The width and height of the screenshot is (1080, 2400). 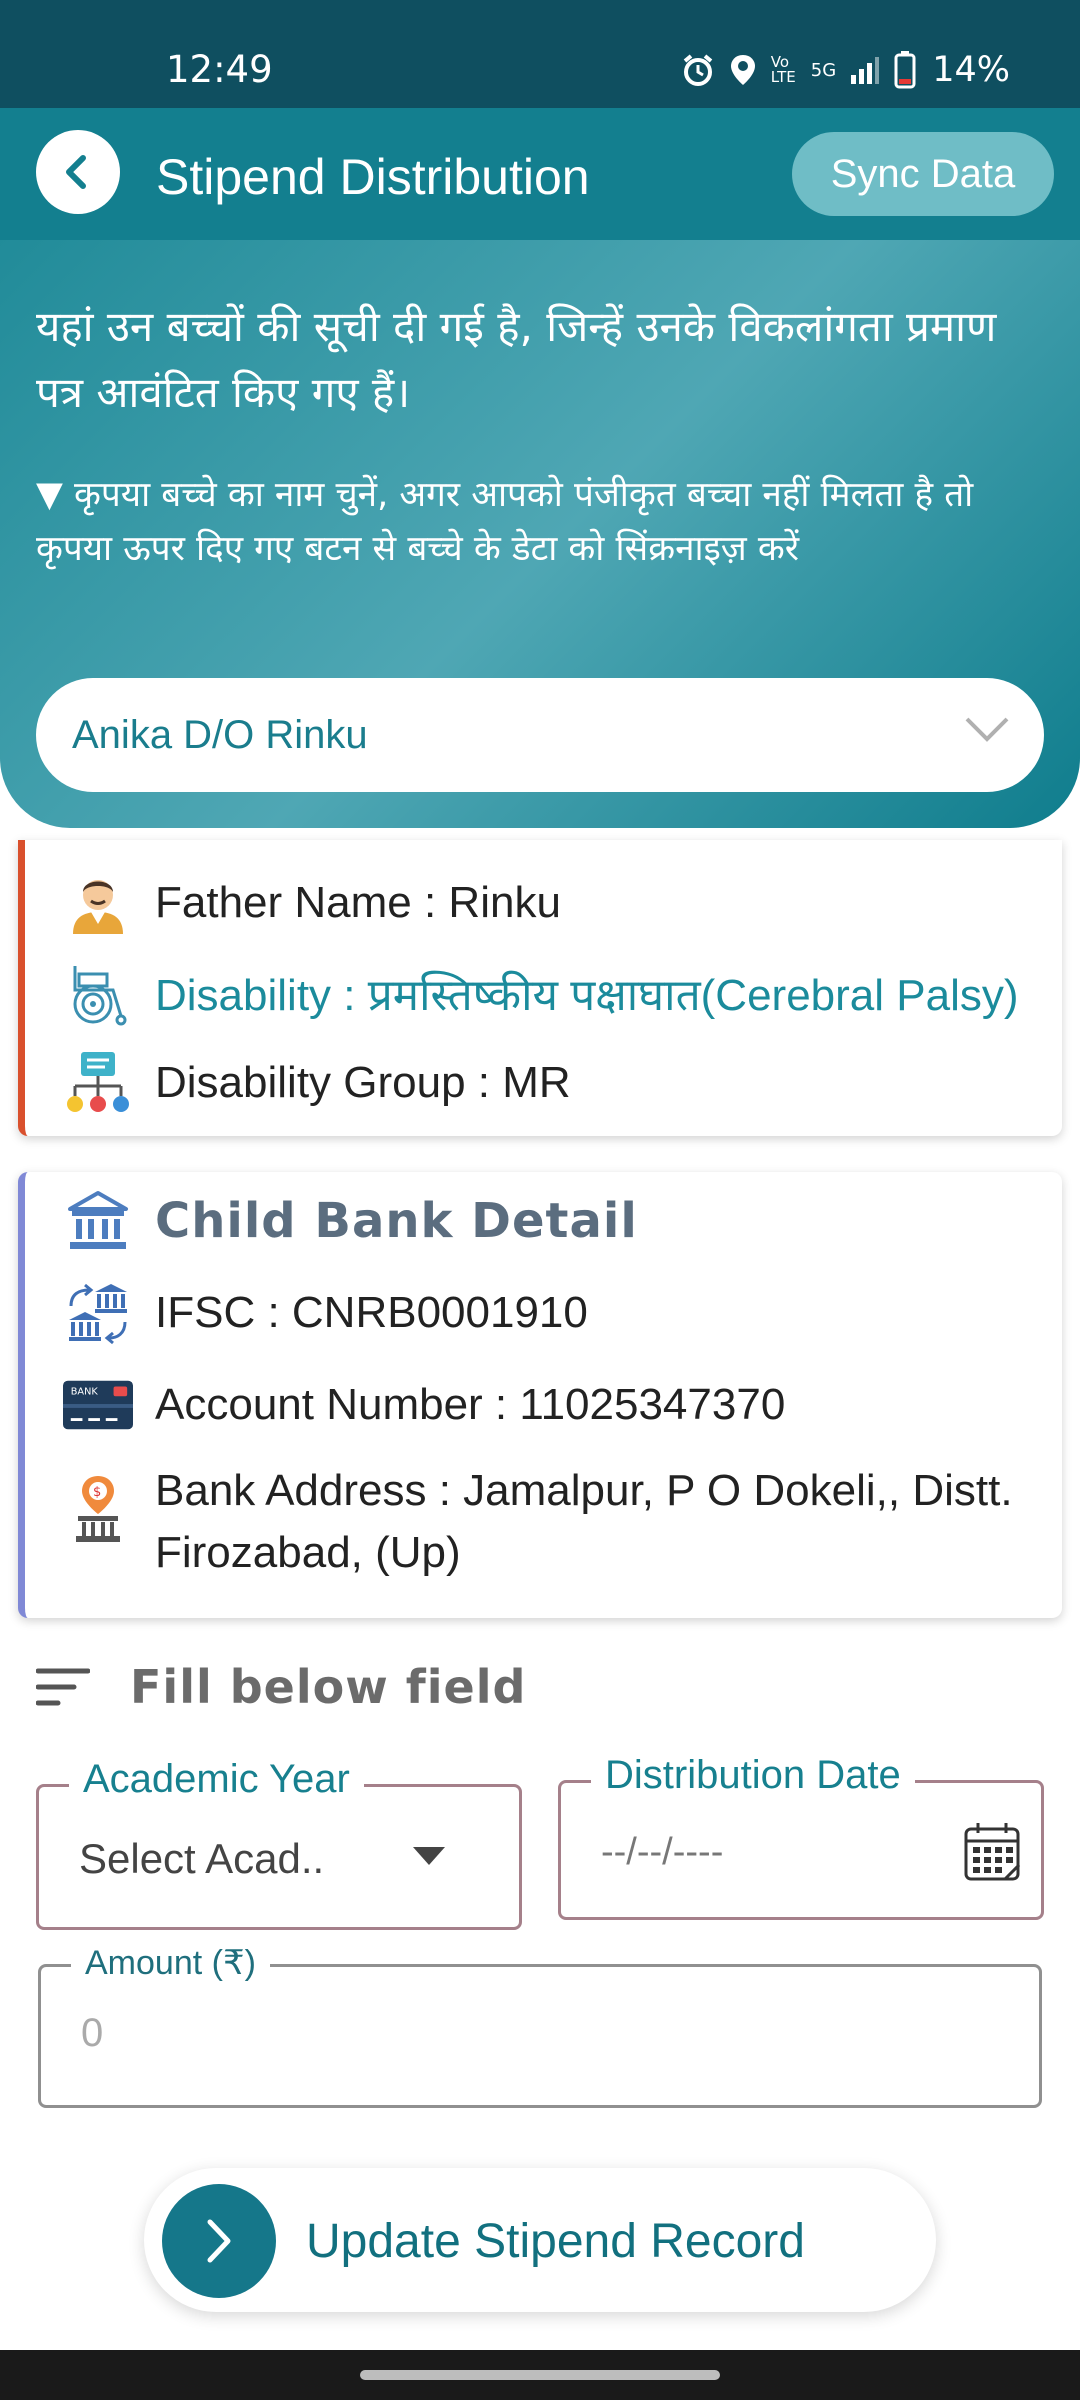 What do you see at coordinates (170, 1963) in the screenshot?
I see `amount-label: Amount (₹)` at bounding box center [170, 1963].